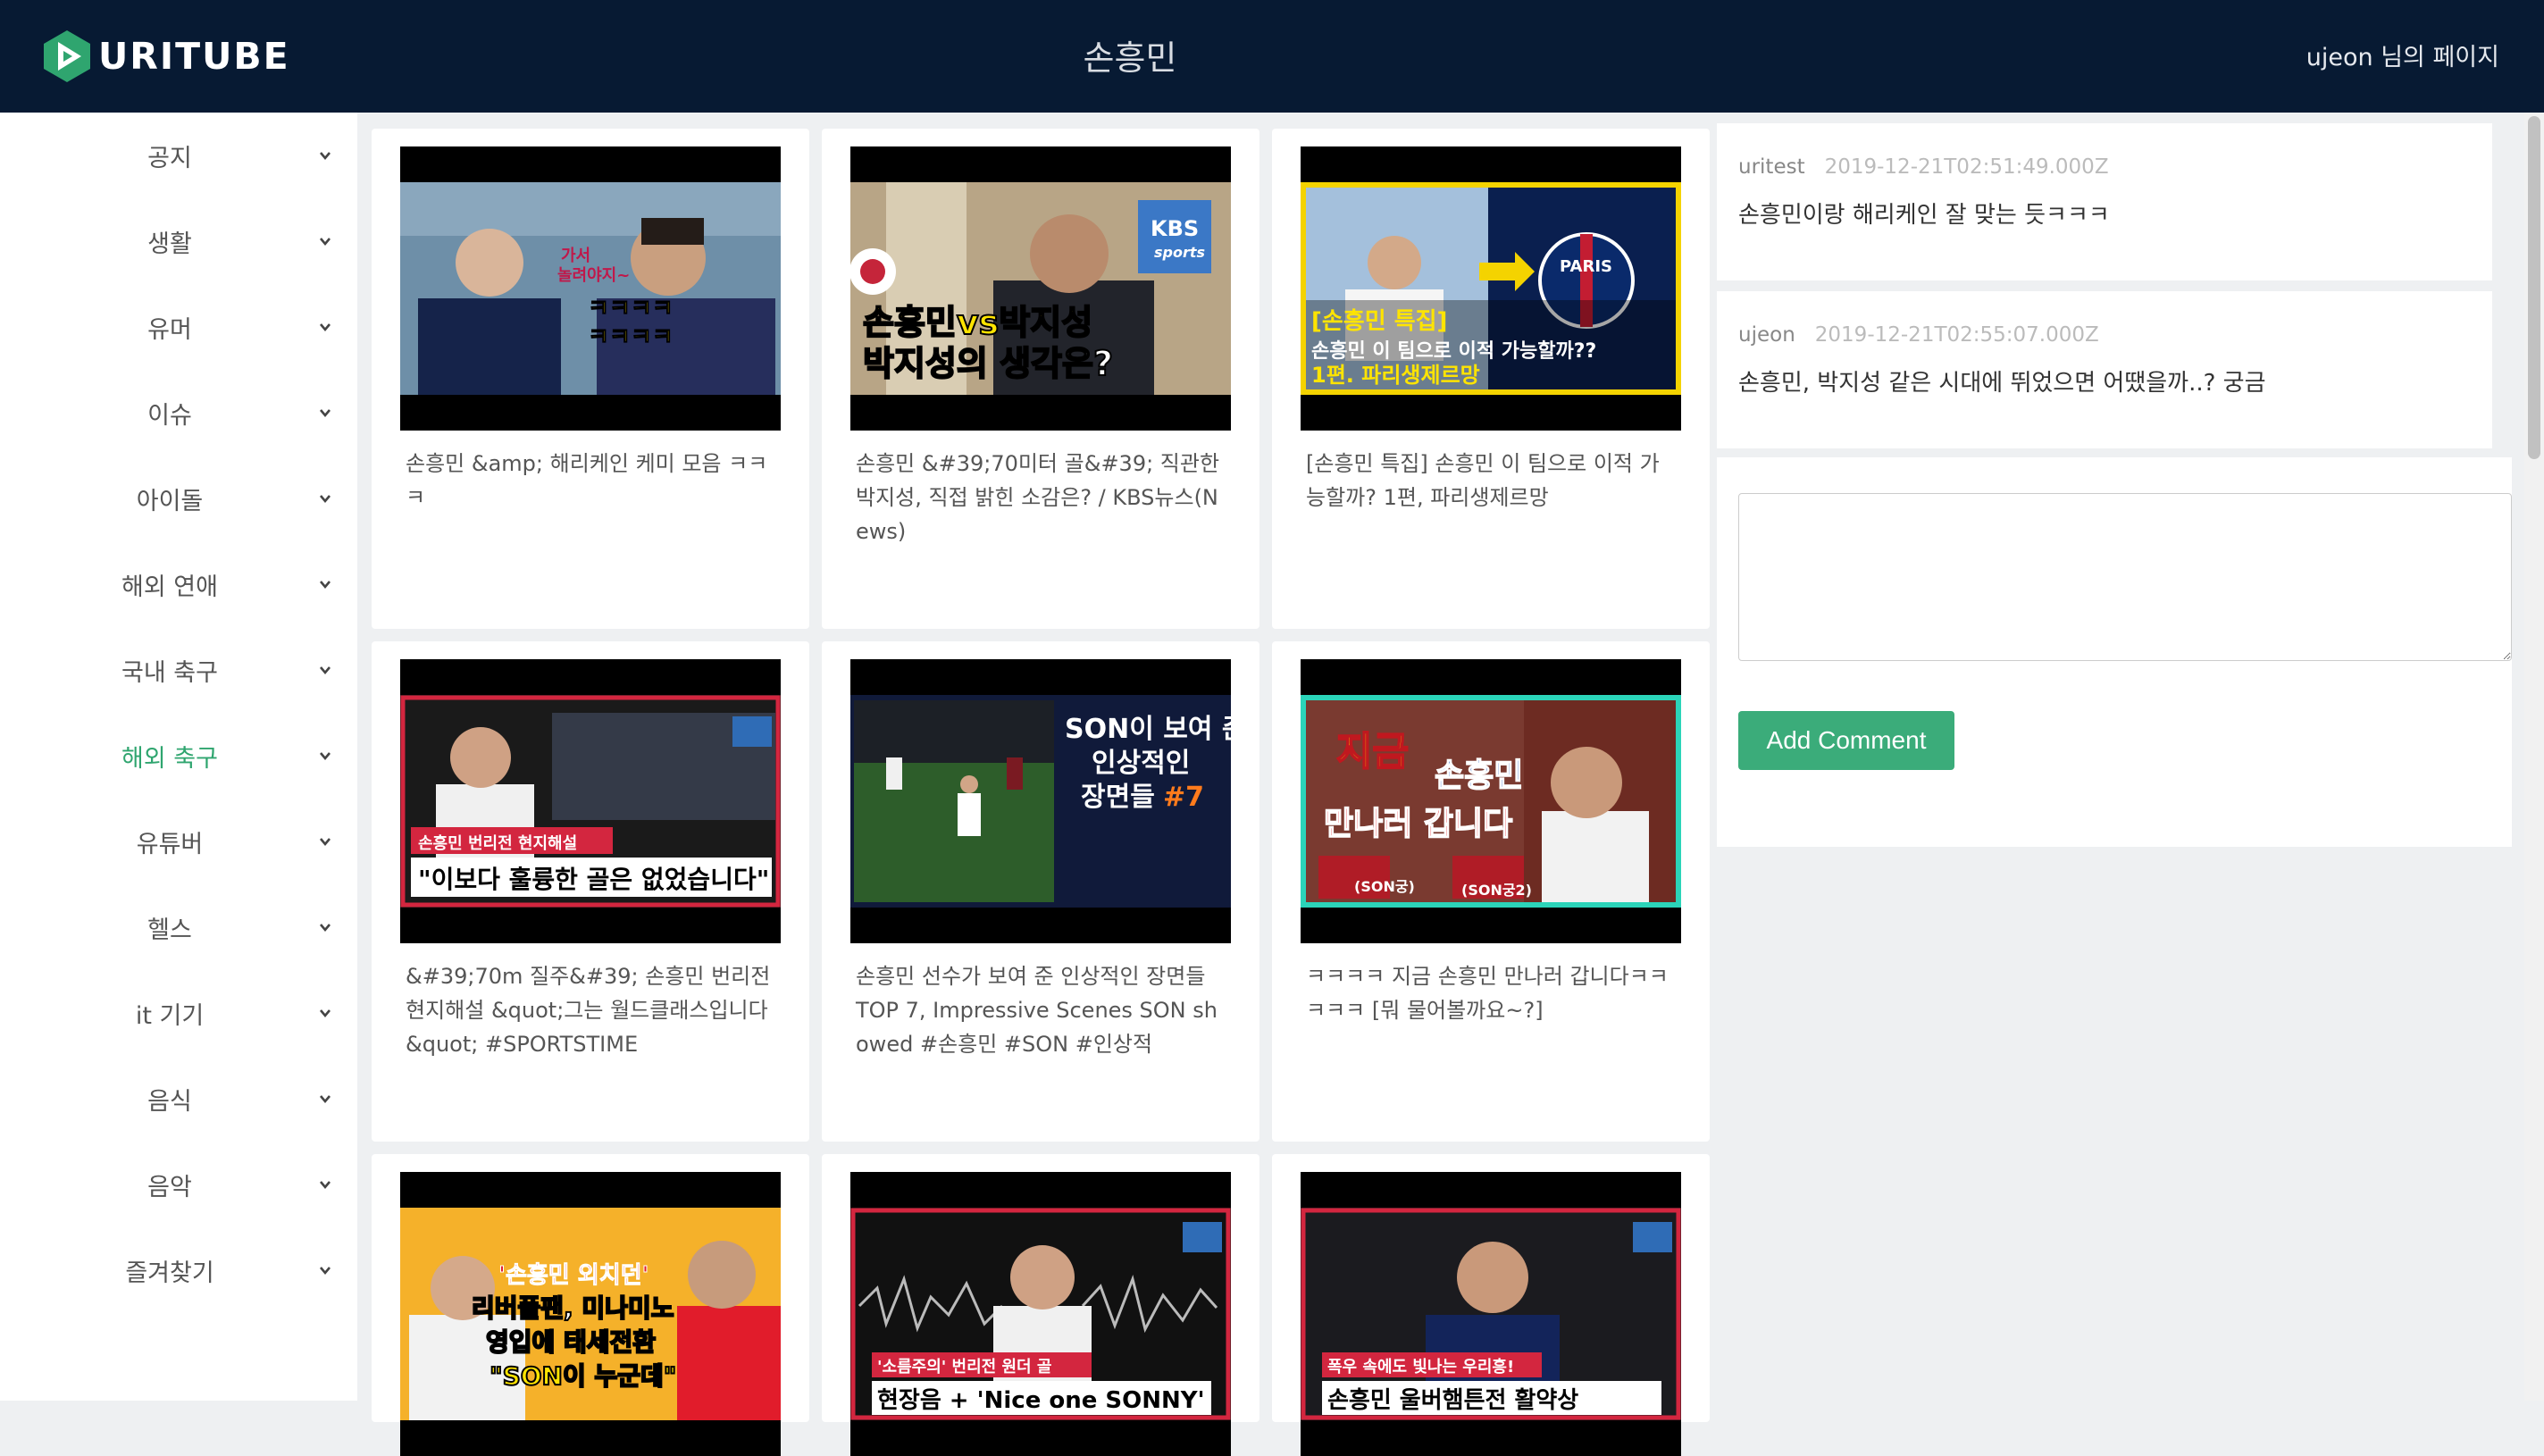 This screenshot has height=1456, width=2544. What do you see at coordinates (590, 288) in the screenshot?
I see `video-thumbnail: 가서 놀려야지~ ㅋㅋㅋㅋ ㅋㅋㅋㅋ` at bounding box center [590, 288].